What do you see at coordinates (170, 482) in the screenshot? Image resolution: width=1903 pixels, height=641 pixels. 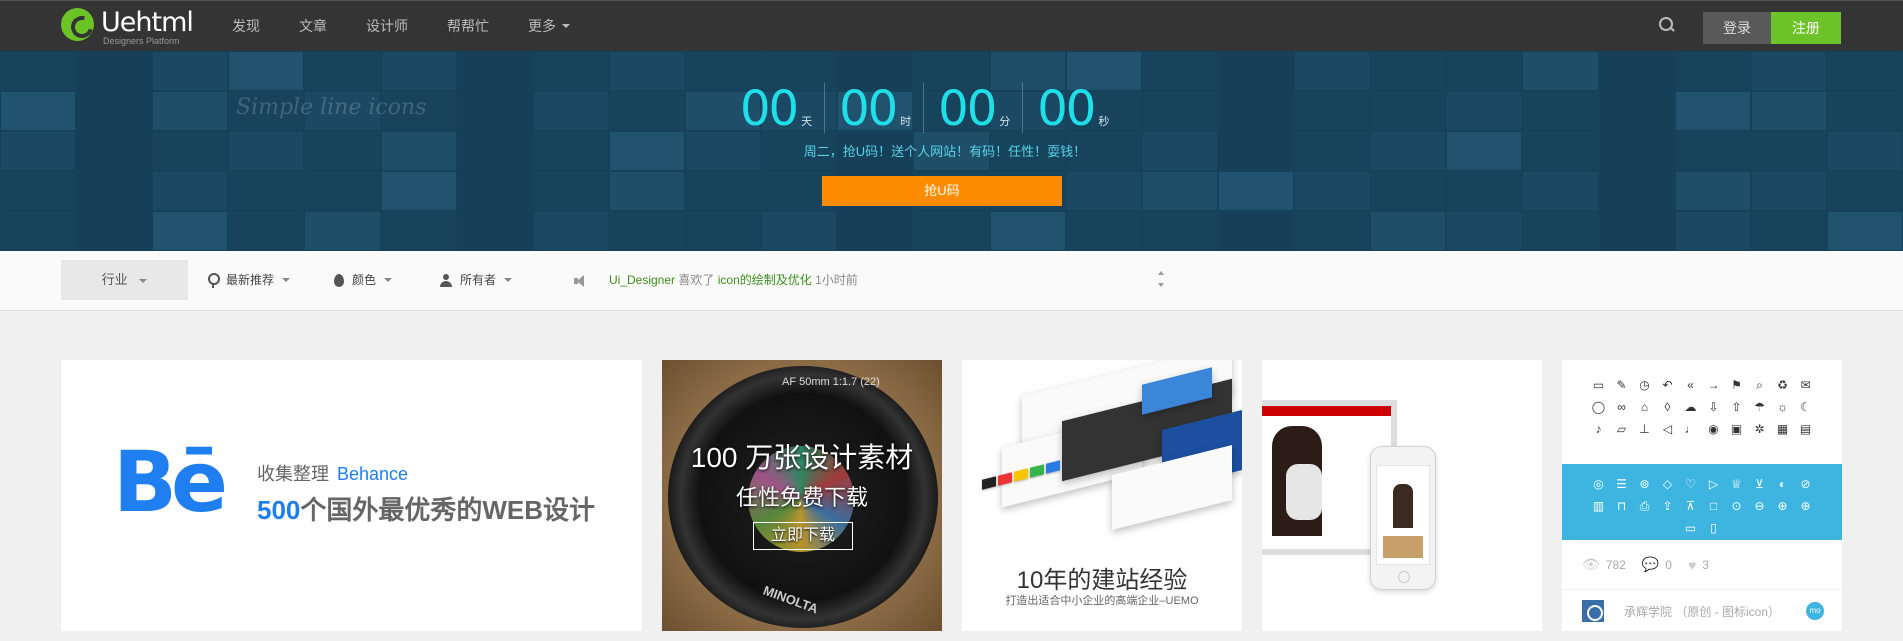 I see `behance-logo: Bē` at bounding box center [170, 482].